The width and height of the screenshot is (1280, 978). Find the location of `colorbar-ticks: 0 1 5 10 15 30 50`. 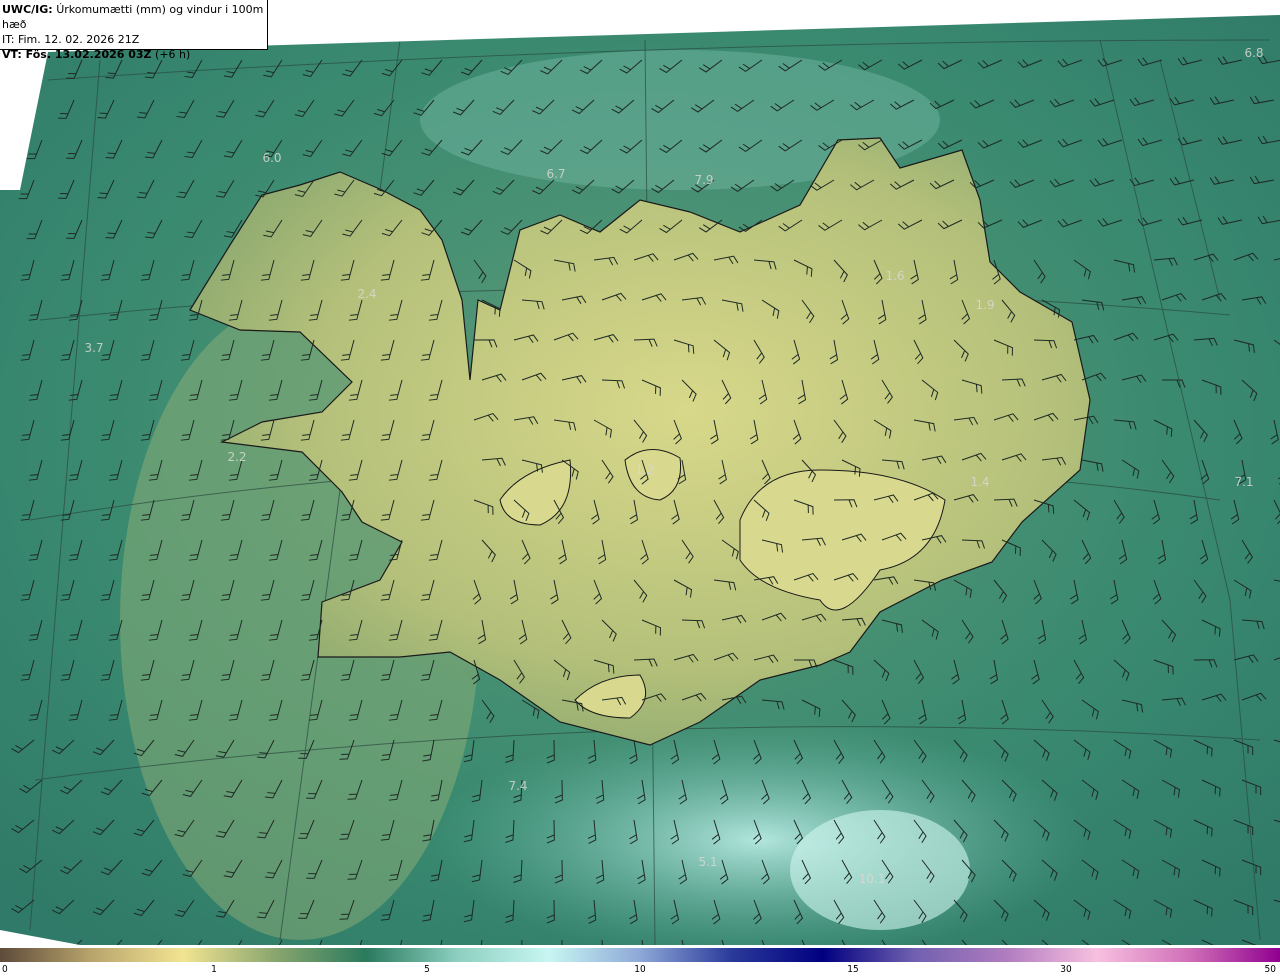

colorbar-ticks: 0 1 5 10 15 30 50 is located at coordinates (640, 970).